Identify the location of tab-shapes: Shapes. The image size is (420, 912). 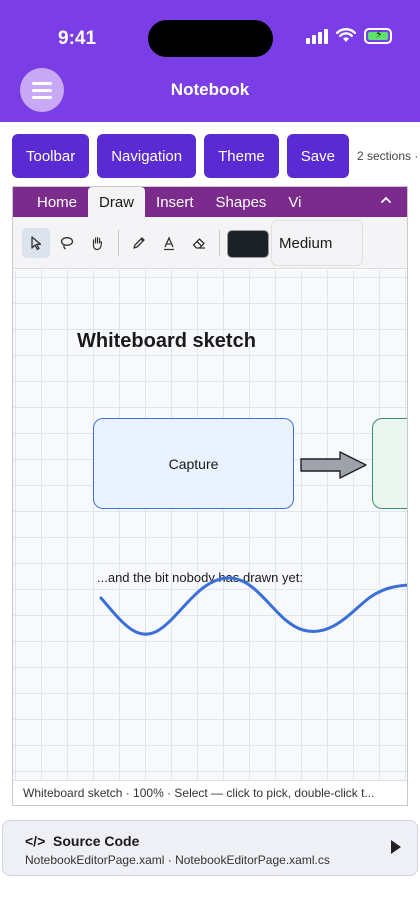
(241, 202).